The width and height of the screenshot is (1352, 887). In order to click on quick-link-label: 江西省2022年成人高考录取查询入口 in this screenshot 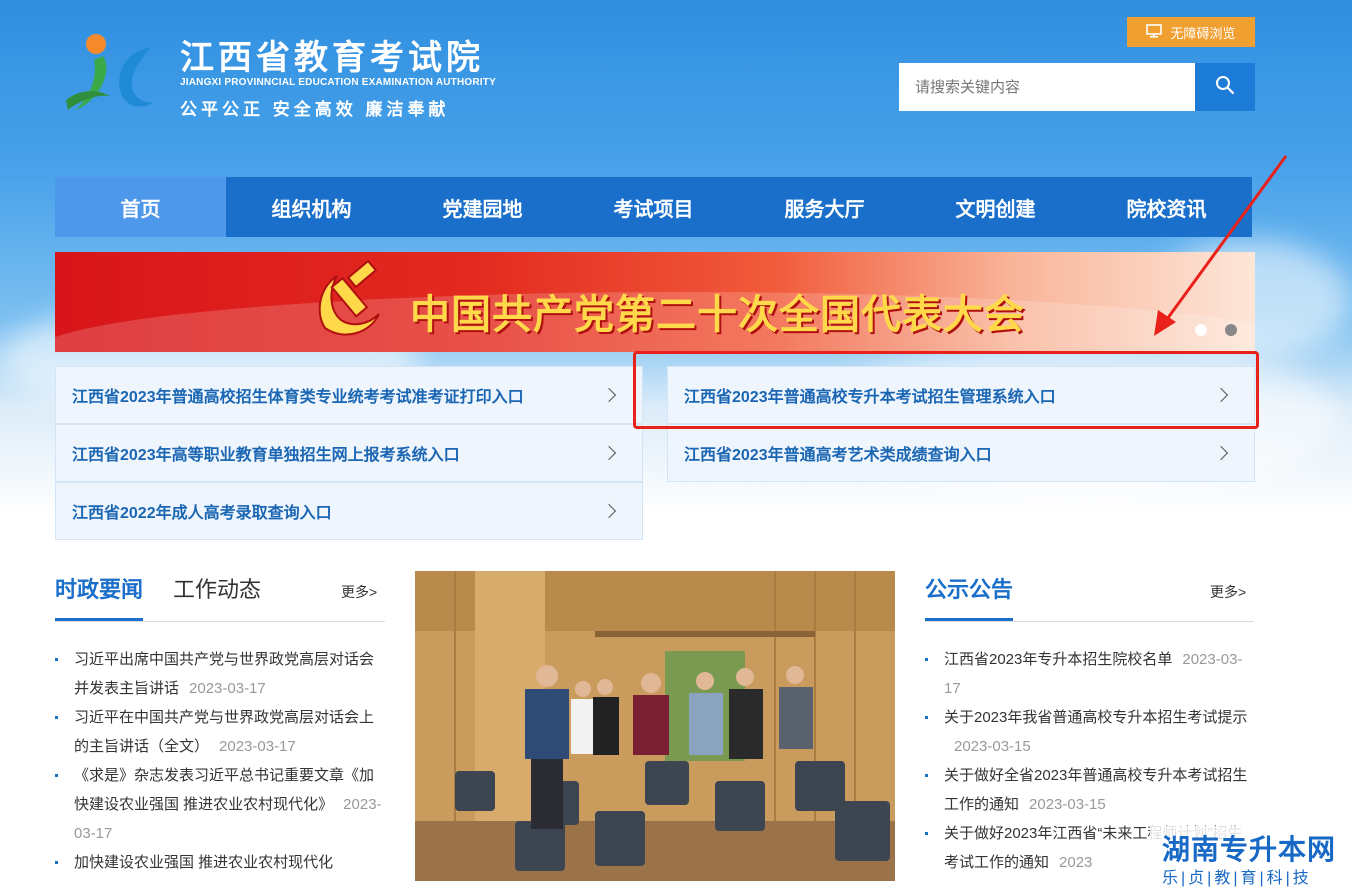, I will do `click(202, 513)`.